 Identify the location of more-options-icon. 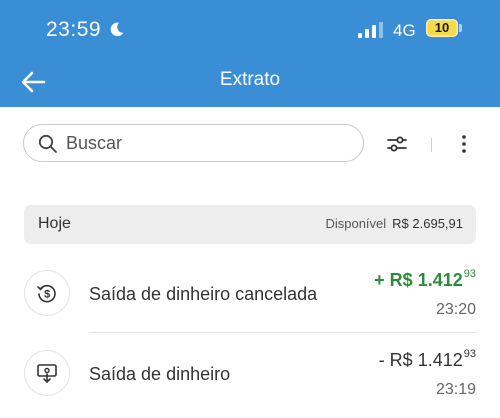
(464, 144).